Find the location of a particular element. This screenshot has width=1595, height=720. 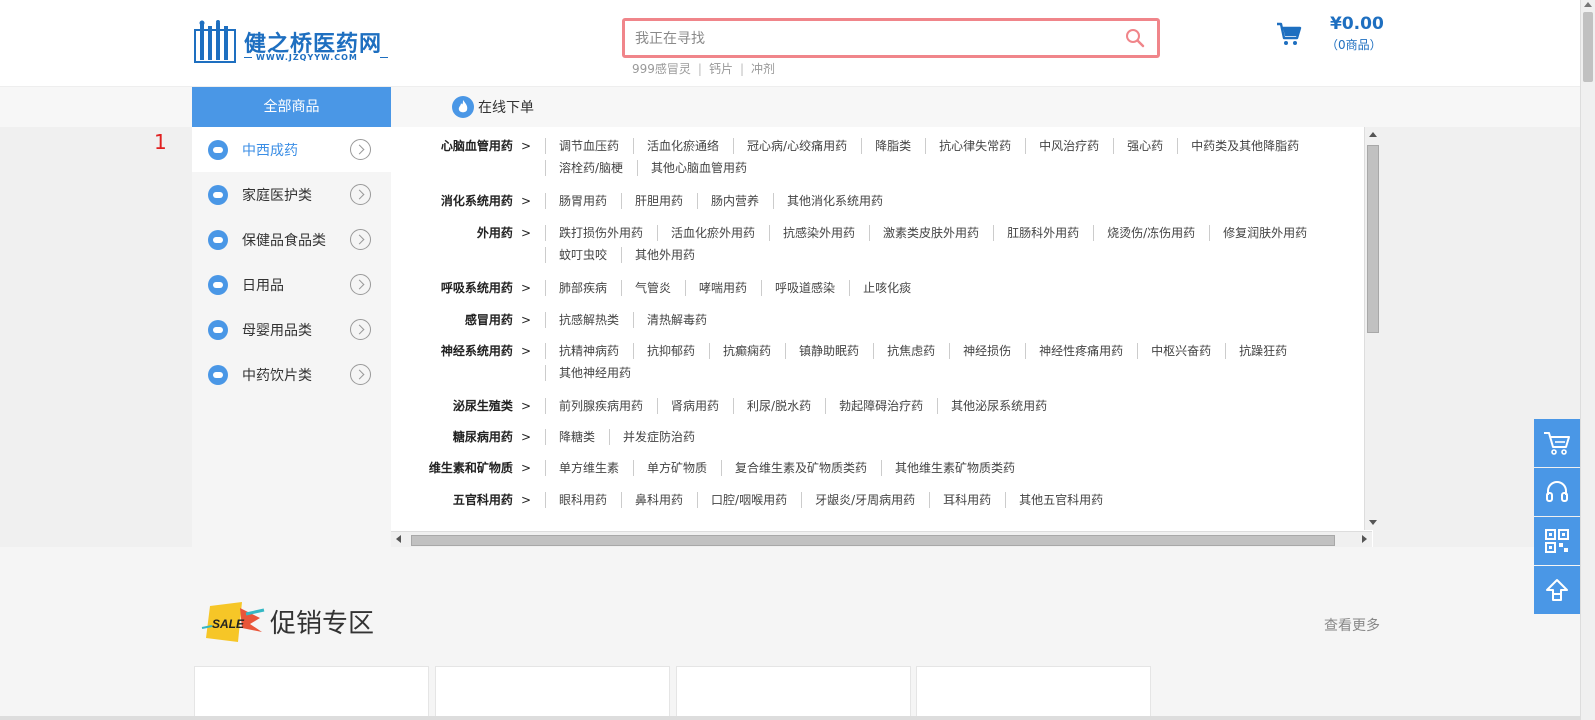

sidebar-item-health-food: 保健品食品类 is located at coordinates (291, 239).